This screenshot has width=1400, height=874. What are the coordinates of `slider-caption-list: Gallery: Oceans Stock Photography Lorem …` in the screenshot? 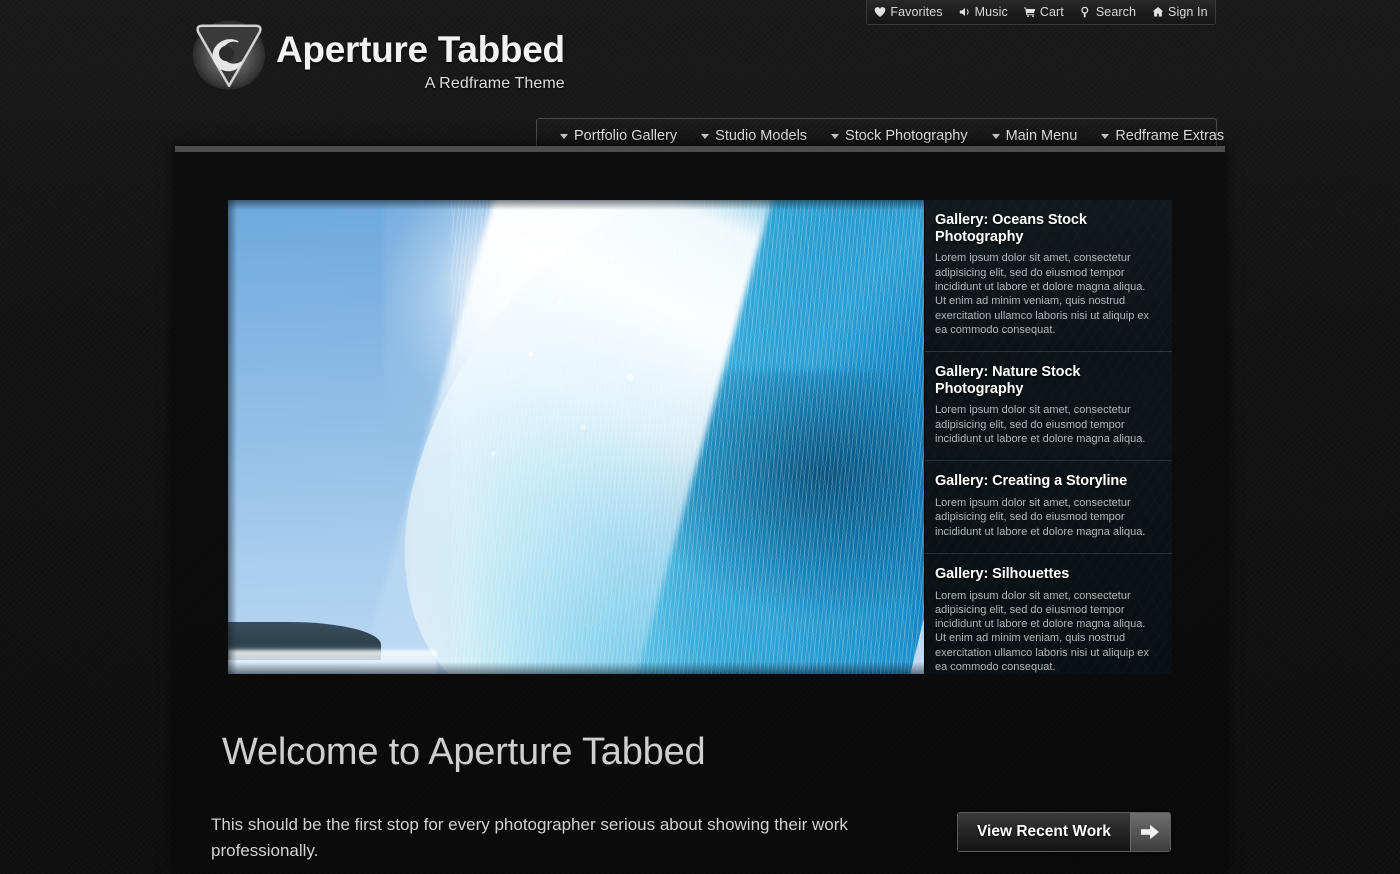 It's located at (1048, 437).